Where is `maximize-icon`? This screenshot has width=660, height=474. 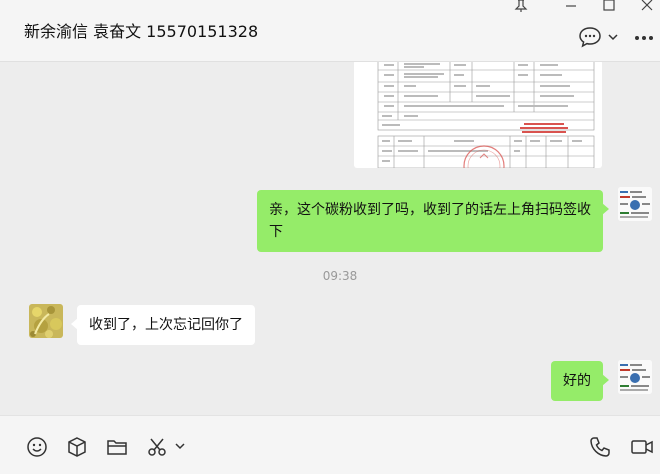 maximize-icon is located at coordinates (610, 6).